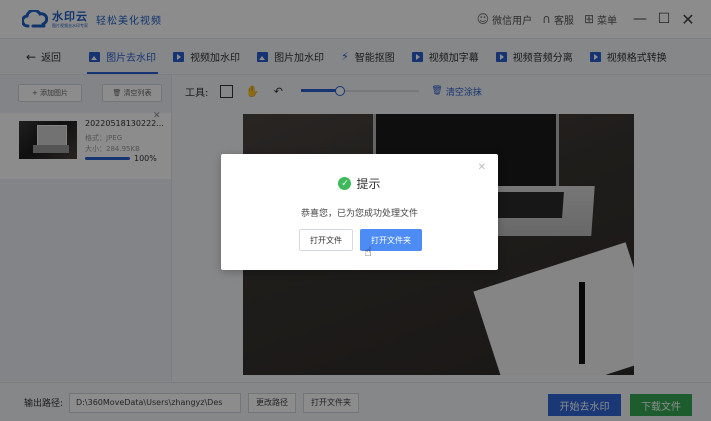 This screenshot has width=711, height=421. What do you see at coordinates (368, 184) in the screenshot?
I see `dialog-title: 提示` at bounding box center [368, 184].